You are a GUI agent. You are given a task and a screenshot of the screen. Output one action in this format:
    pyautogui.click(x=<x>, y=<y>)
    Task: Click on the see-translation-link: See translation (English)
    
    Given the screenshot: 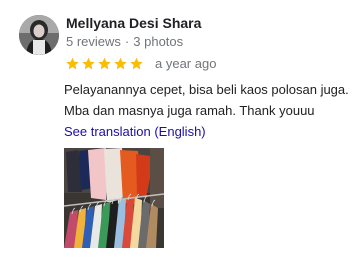 What is the action you would take?
    pyautogui.click(x=135, y=132)
    